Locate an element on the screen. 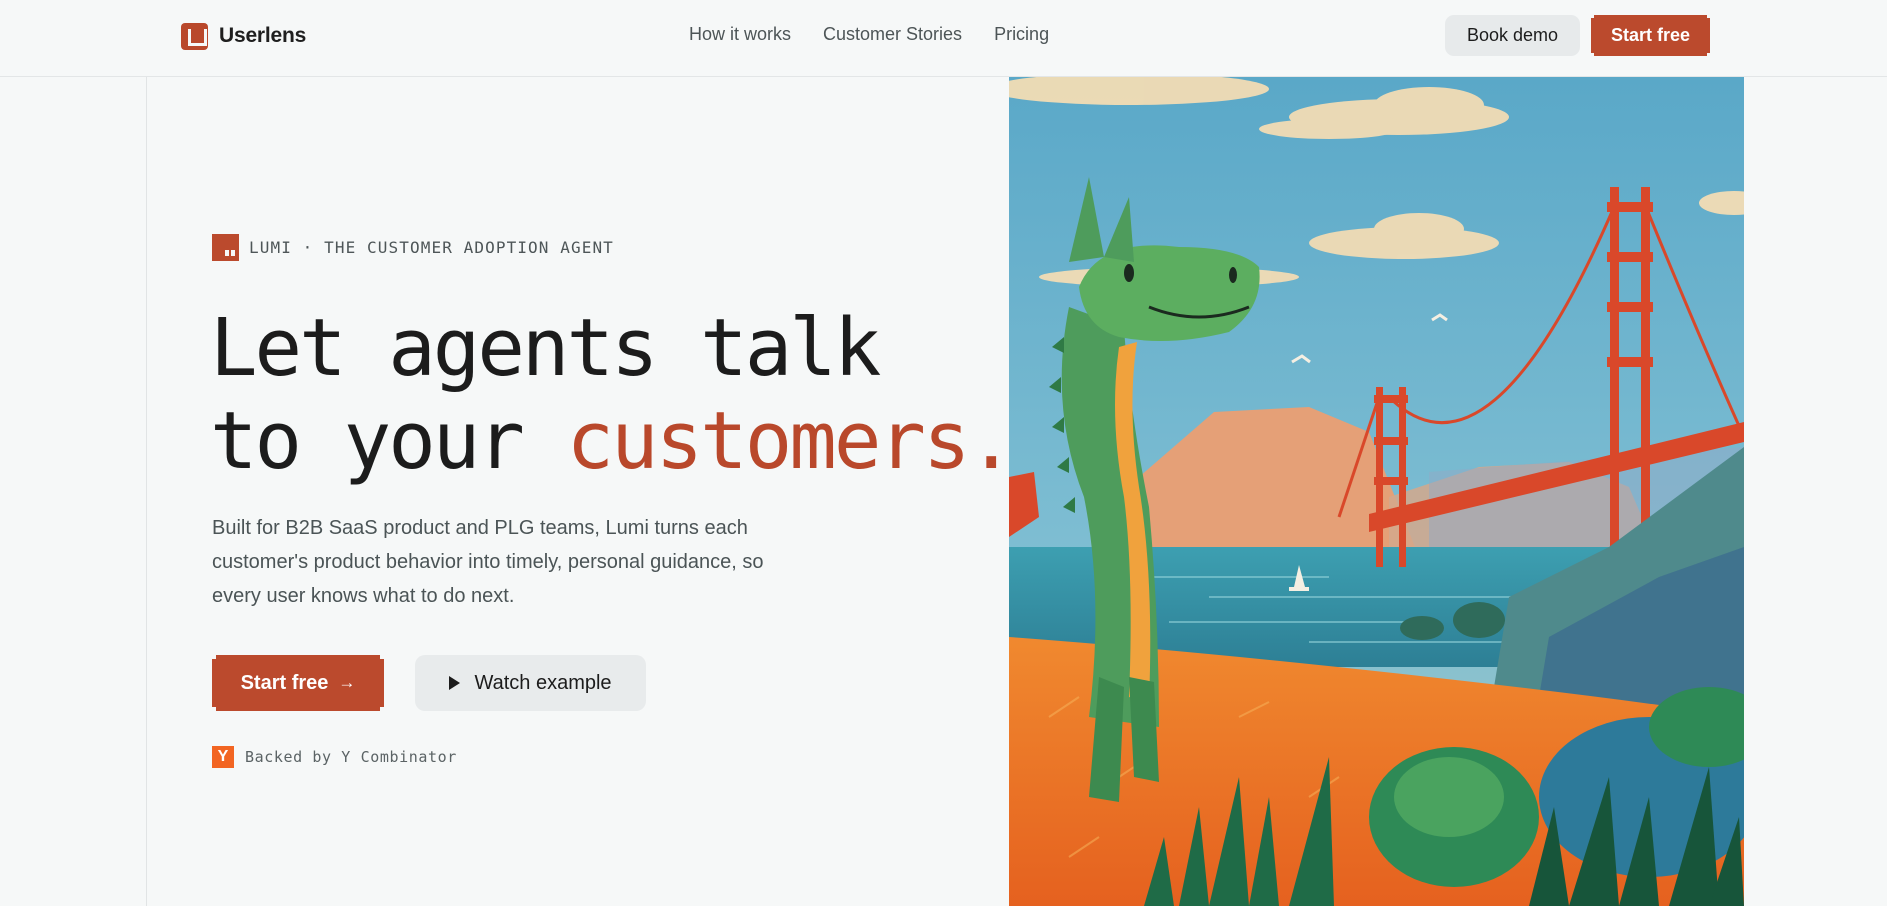 The width and height of the screenshot is (1887, 906). book-demo-button: Book demo is located at coordinates (1512, 35).